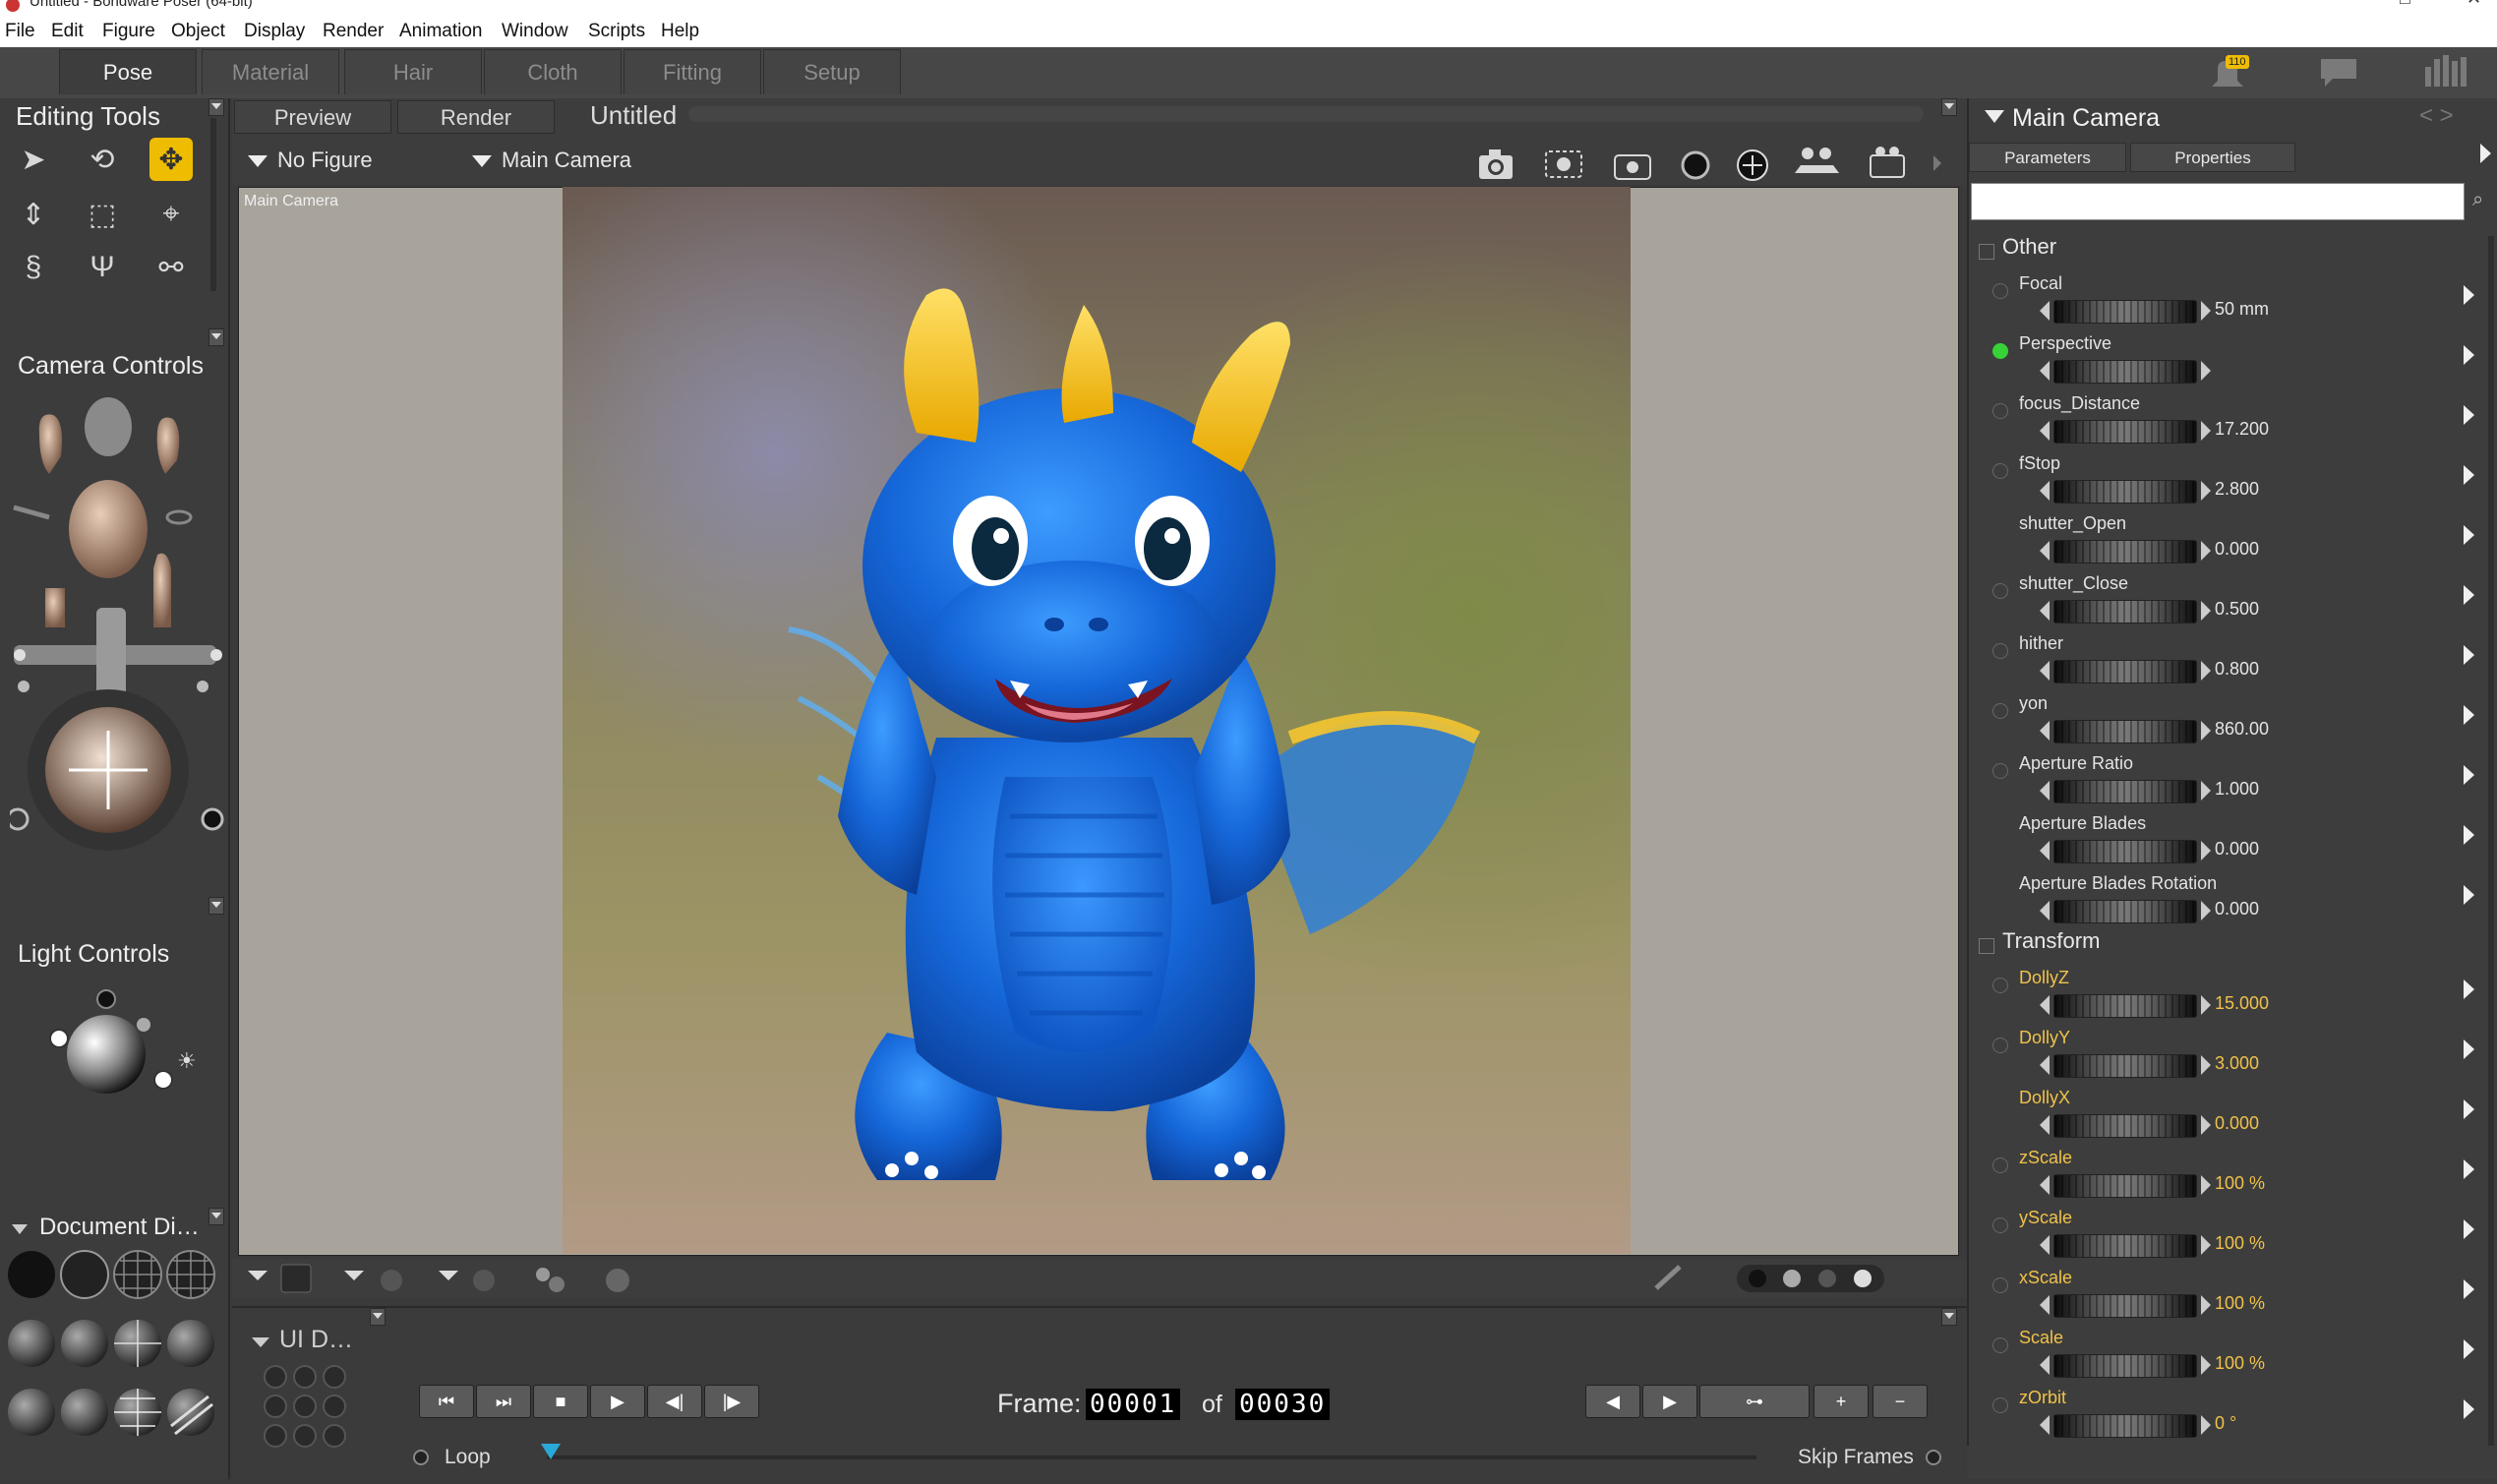  Describe the element at coordinates (378, 1317) in the screenshot. I see `ui-dots-menu-icon` at that location.